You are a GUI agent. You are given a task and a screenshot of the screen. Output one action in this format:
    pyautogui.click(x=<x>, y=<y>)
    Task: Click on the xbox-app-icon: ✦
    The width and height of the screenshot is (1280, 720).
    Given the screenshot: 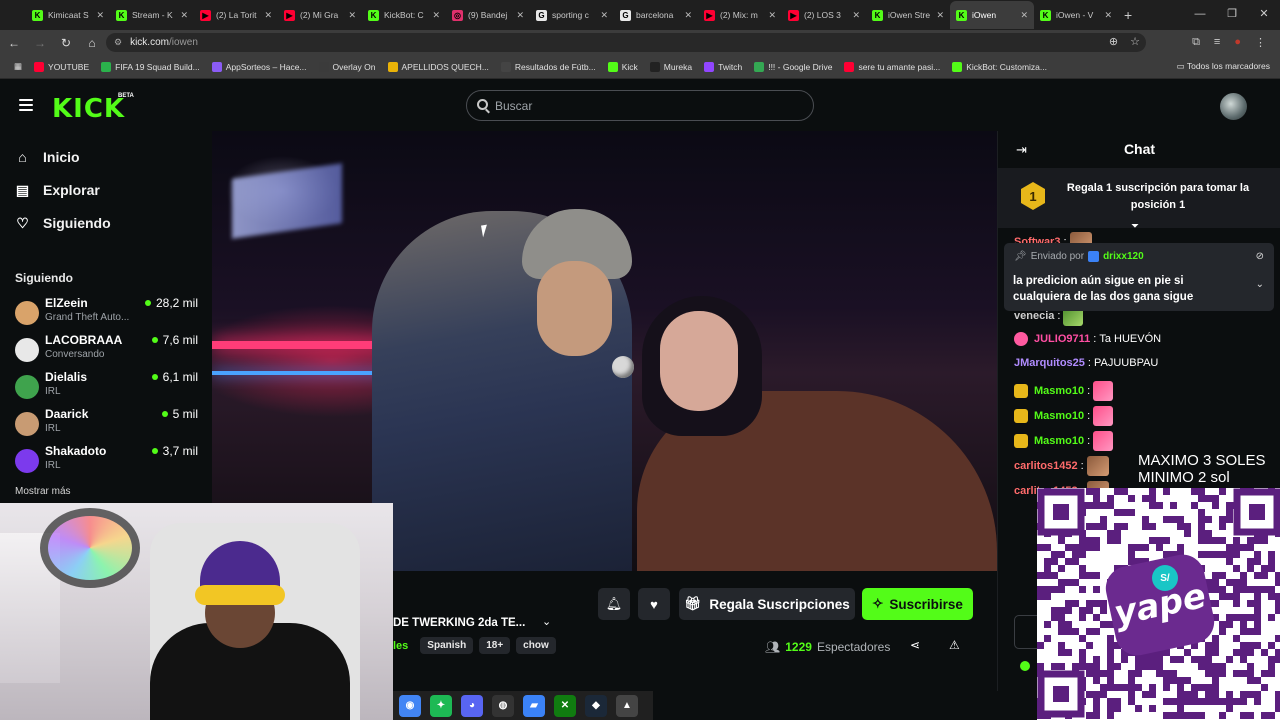 What is the action you would take?
    pyautogui.click(x=441, y=705)
    